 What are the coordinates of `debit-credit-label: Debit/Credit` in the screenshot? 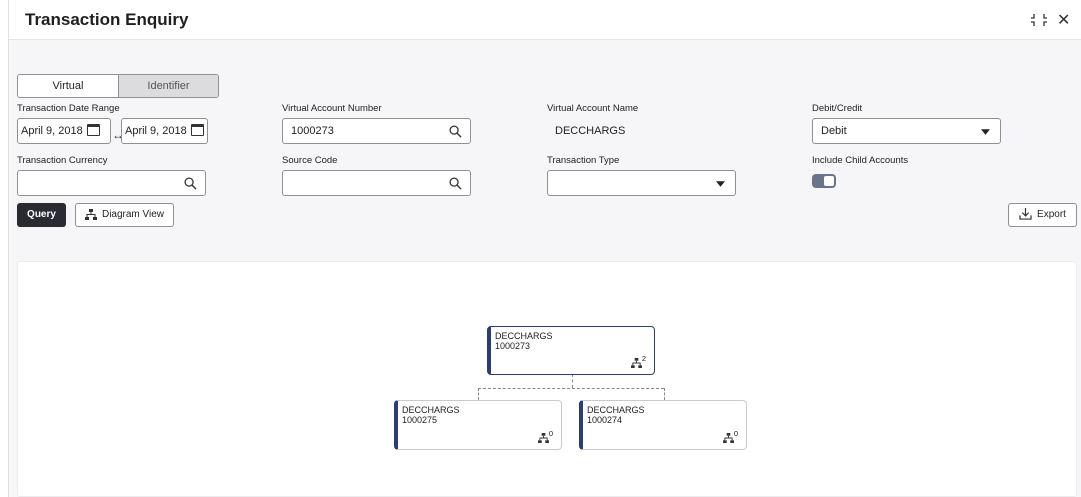 It's located at (837, 108).